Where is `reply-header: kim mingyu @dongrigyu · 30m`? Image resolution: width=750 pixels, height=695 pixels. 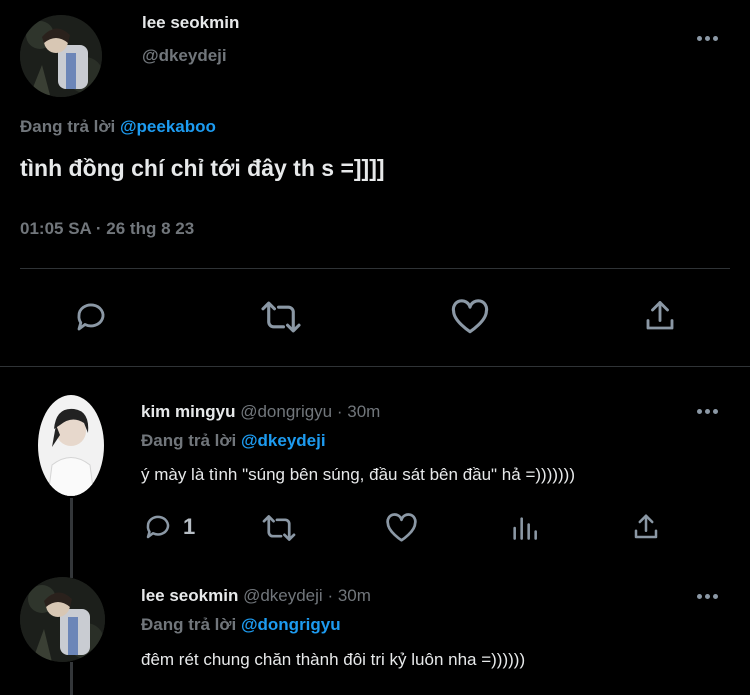 reply-header: kim mingyu @dongrigyu · 30m is located at coordinates (260, 412).